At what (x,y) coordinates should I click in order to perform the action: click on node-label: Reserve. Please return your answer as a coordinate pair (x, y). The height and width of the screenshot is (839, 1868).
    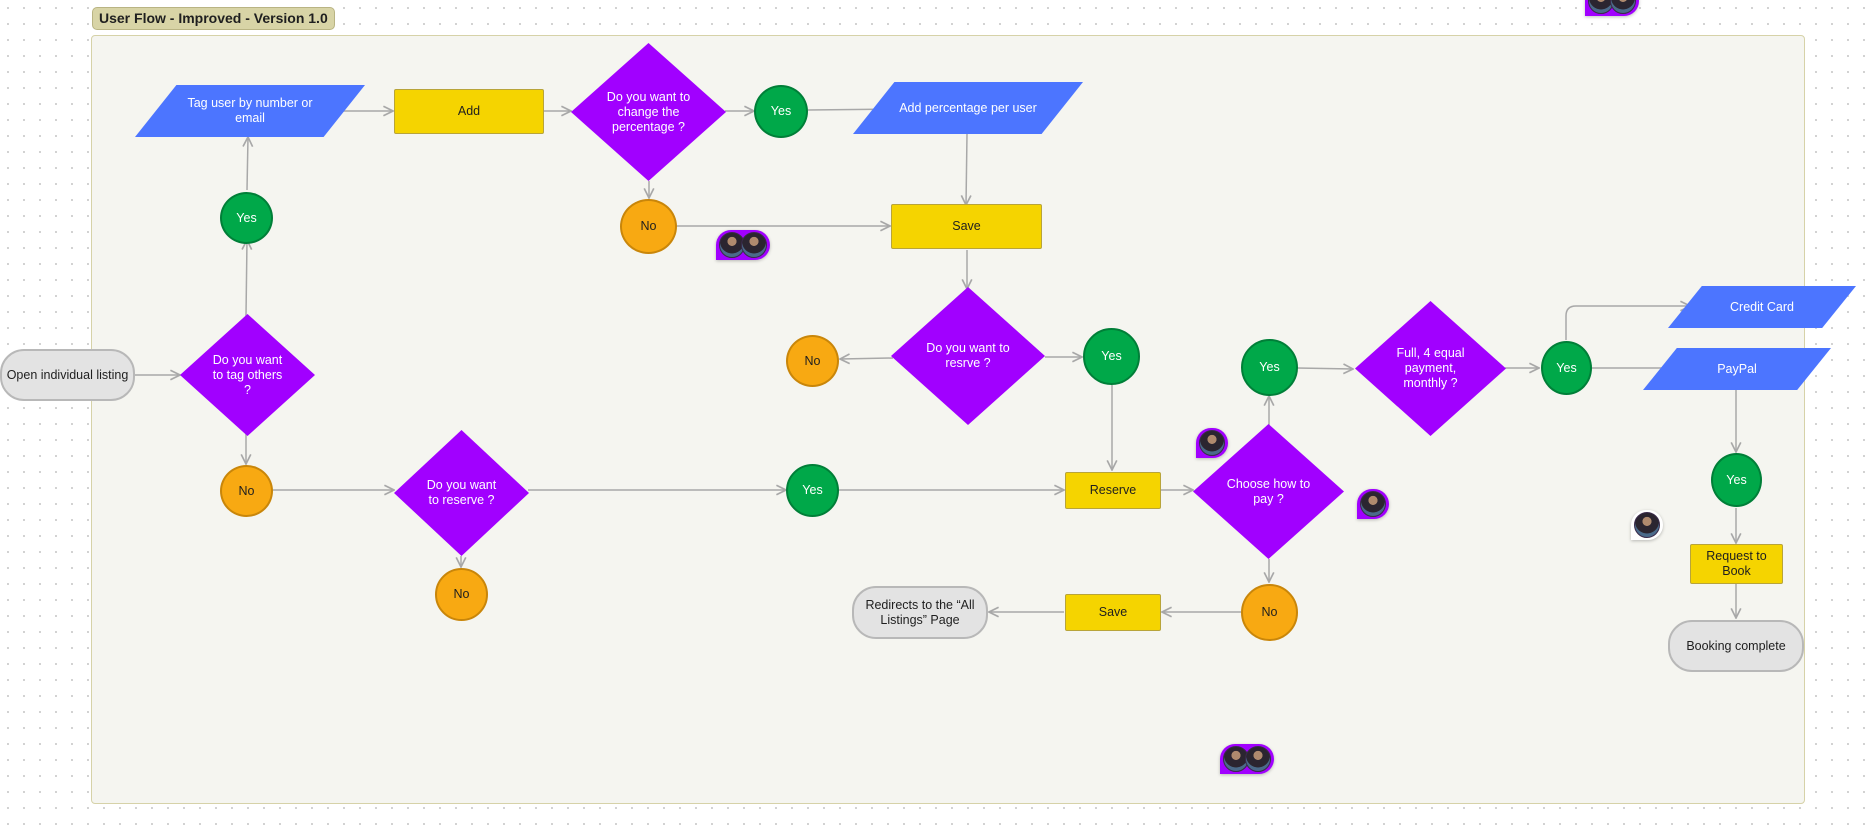
    Looking at the image, I should click on (1113, 490).